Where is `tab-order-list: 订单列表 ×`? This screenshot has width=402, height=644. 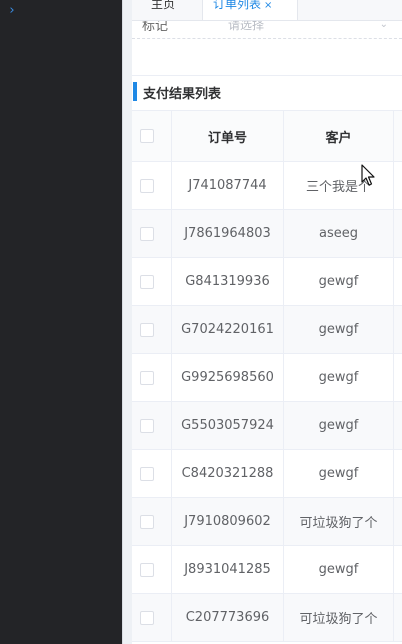
tab-order-list: 订单列表 × is located at coordinates (250, 10).